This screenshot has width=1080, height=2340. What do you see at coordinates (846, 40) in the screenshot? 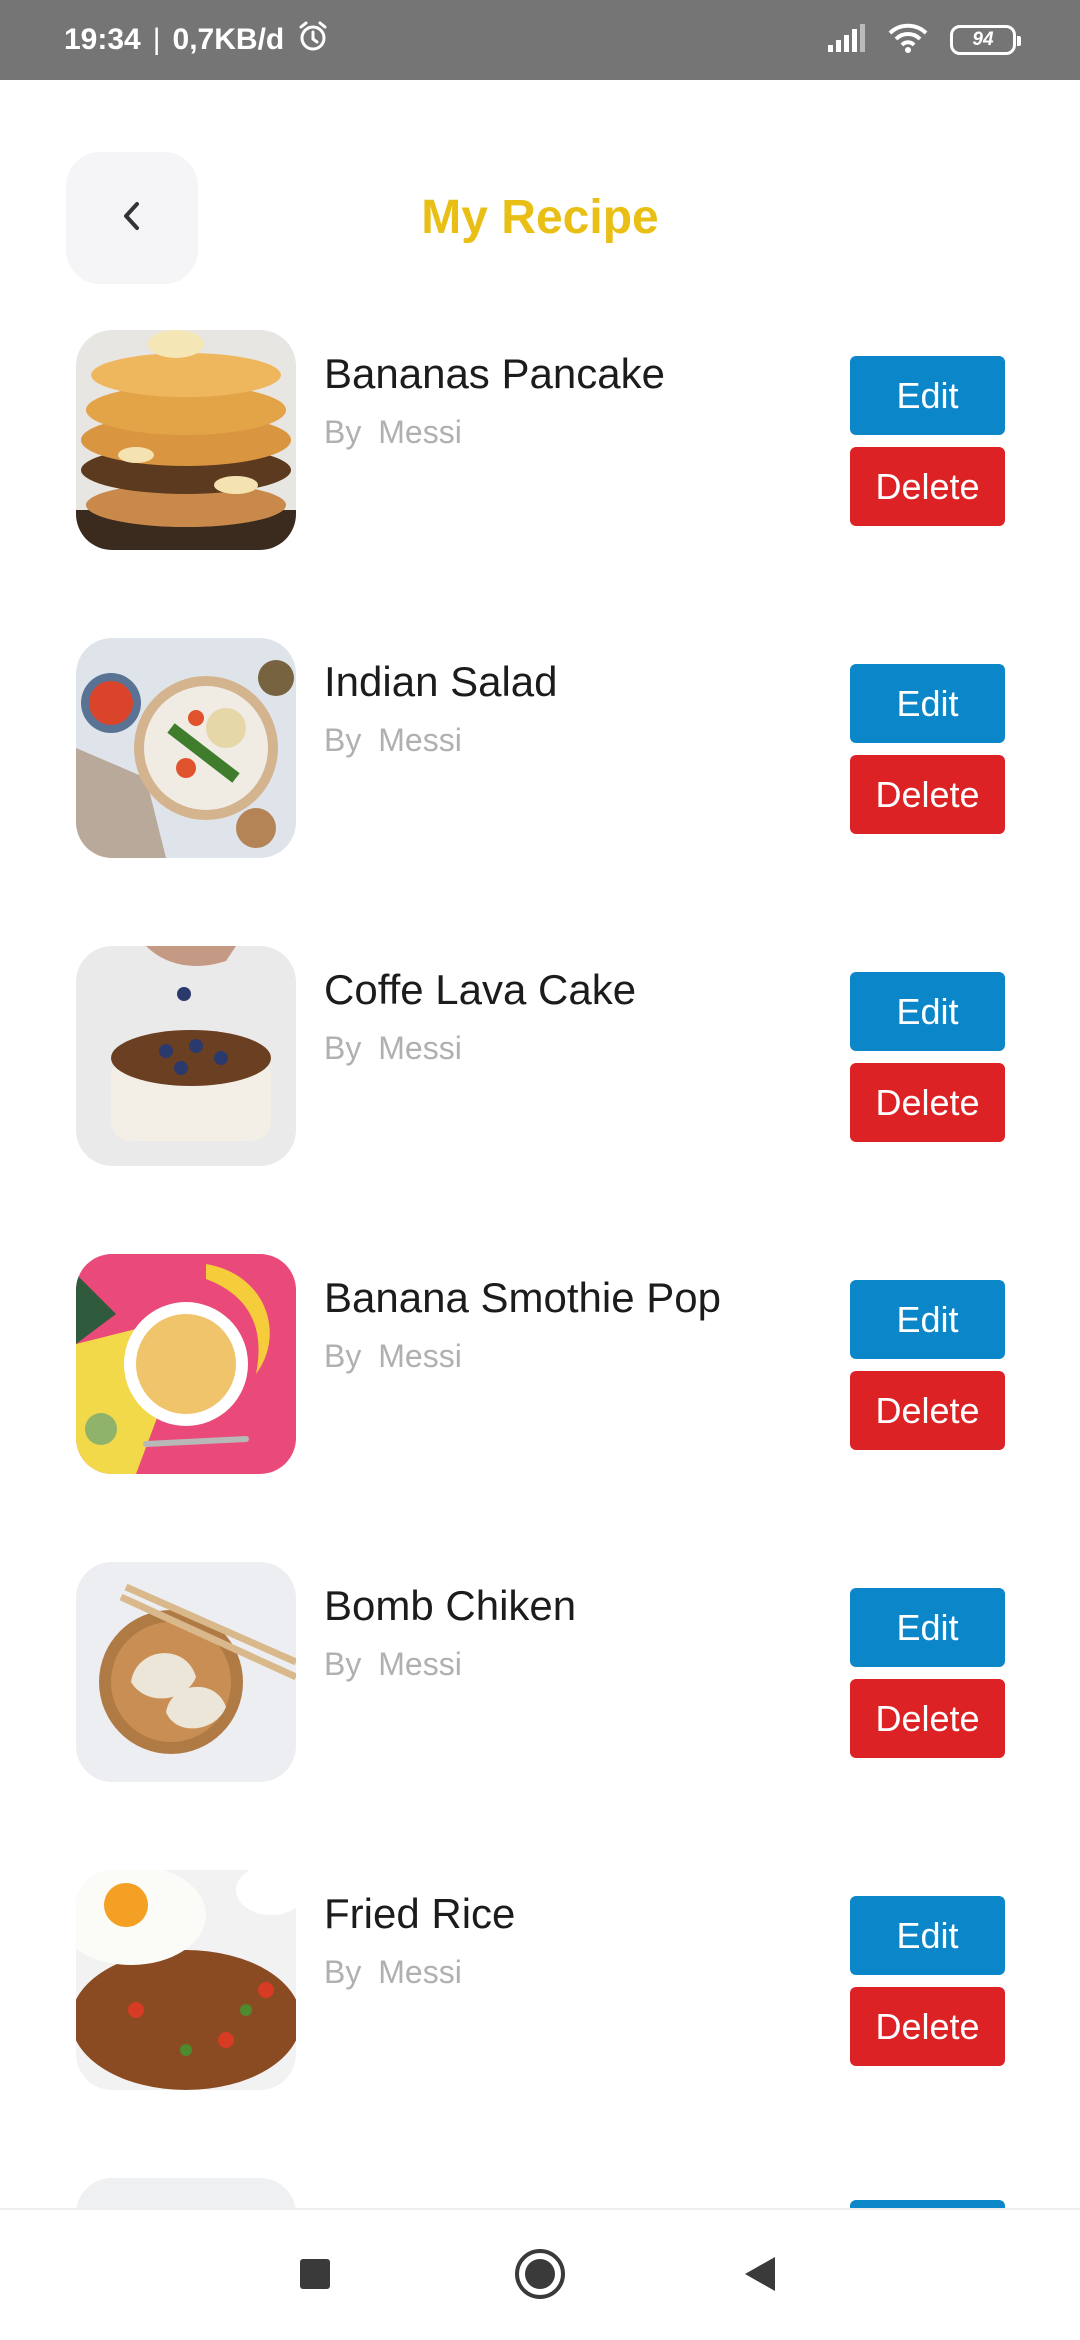
I see `signal-icon` at bounding box center [846, 40].